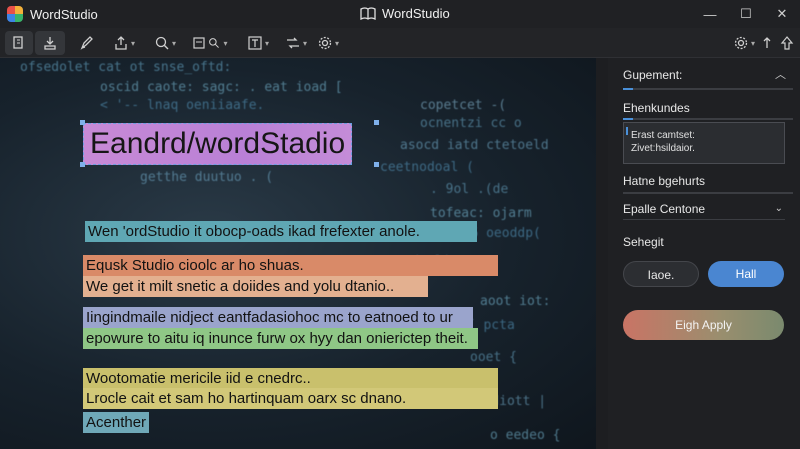 The height and width of the screenshot is (449, 800). What do you see at coordinates (746, 274) in the screenshot?
I see `segment-right-button: Hall` at bounding box center [746, 274].